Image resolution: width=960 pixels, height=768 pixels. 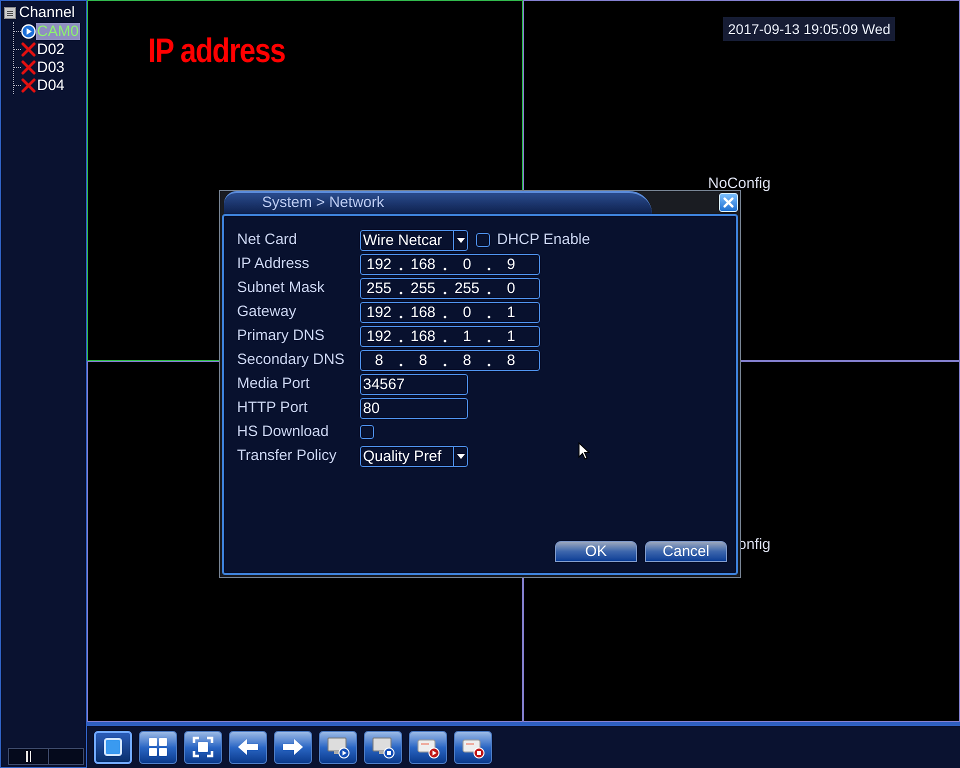 What do you see at coordinates (739, 184) in the screenshot?
I see `cell-status-label: NoConfig` at bounding box center [739, 184].